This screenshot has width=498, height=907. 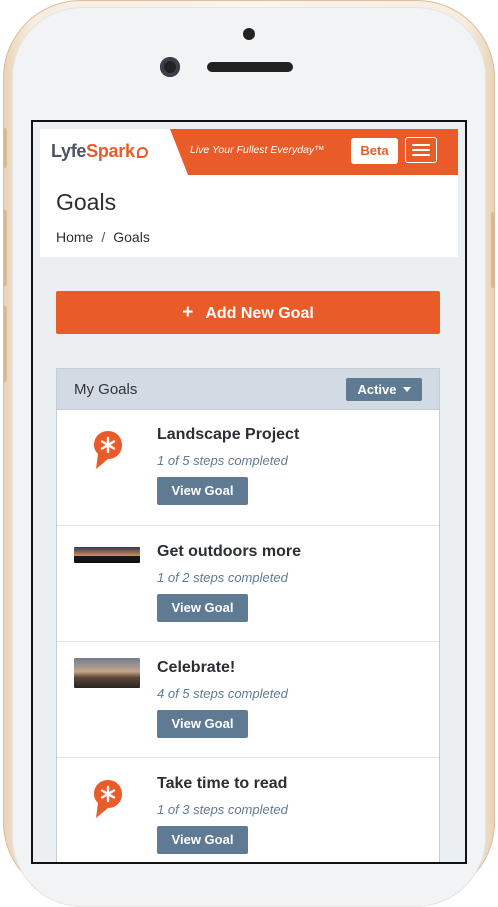 What do you see at coordinates (107, 673) in the screenshot?
I see `celebration-photo` at bounding box center [107, 673].